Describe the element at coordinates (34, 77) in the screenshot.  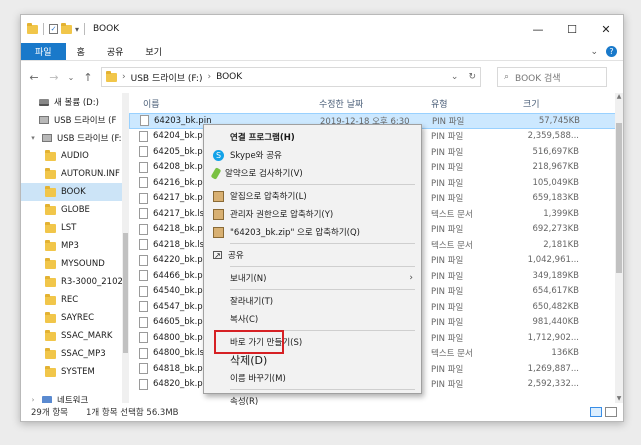
I see `back-button: ←` at that location.